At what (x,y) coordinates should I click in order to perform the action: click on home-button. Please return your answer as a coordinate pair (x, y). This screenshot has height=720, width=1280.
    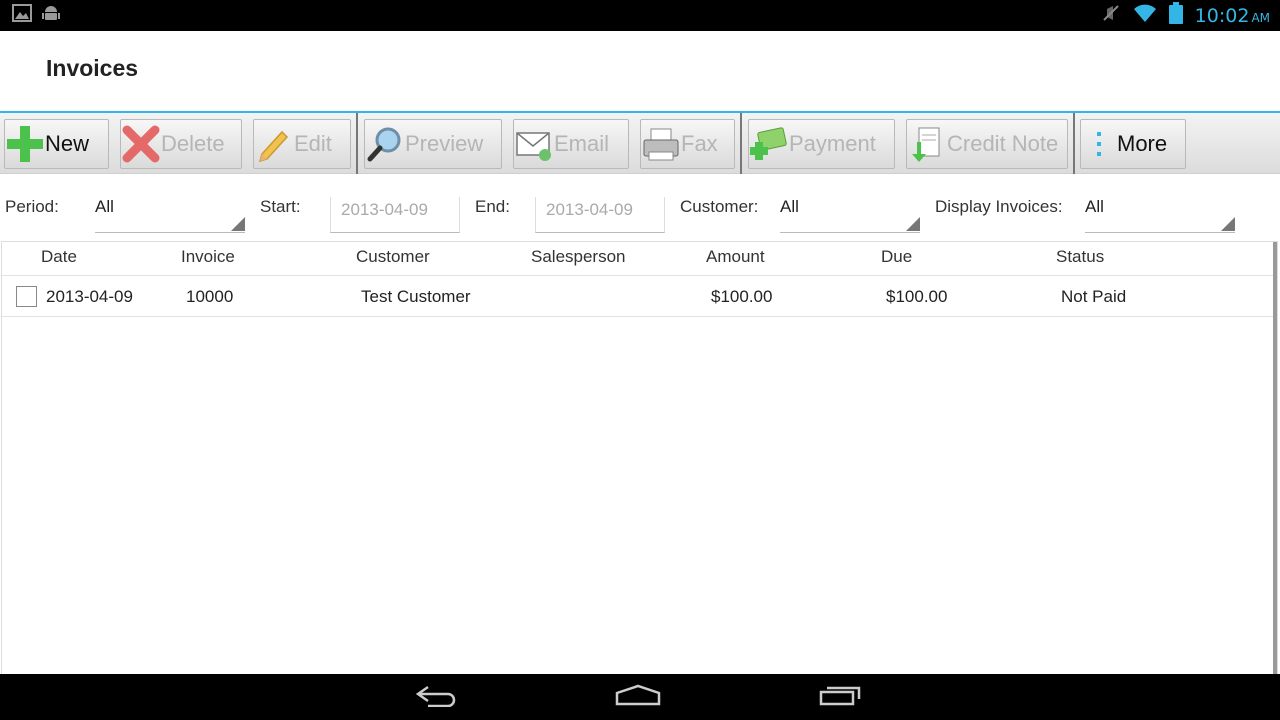
    Looking at the image, I should click on (638, 697).